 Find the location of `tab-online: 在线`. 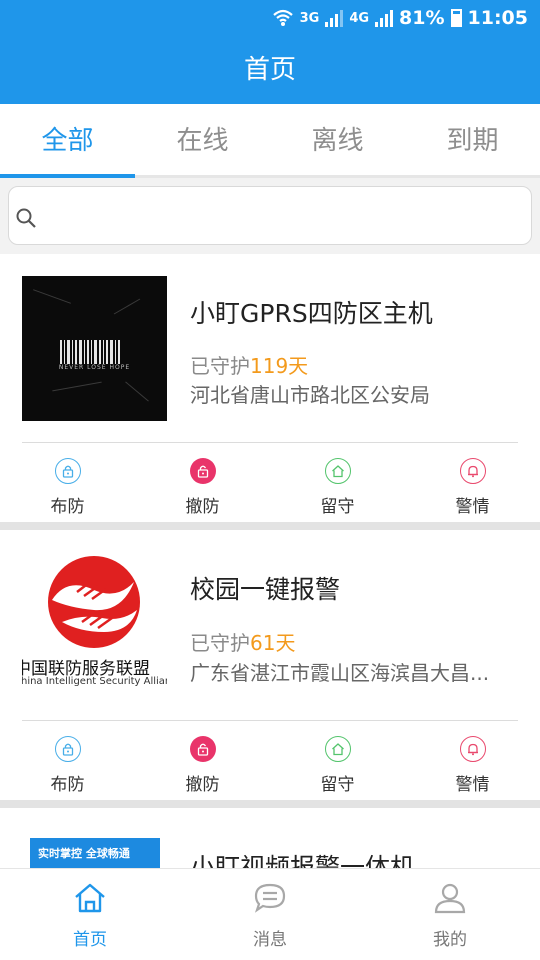

tab-online: 在线 is located at coordinates (202, 139).